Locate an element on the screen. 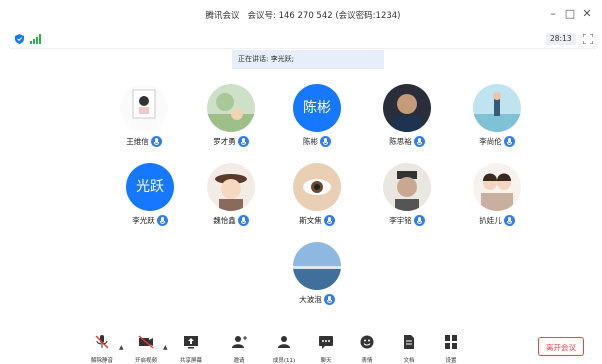 The height and width of the screenshot is (364, 602). participant-tile: 光跃 李光跃 is located at coordinates (150, 198).